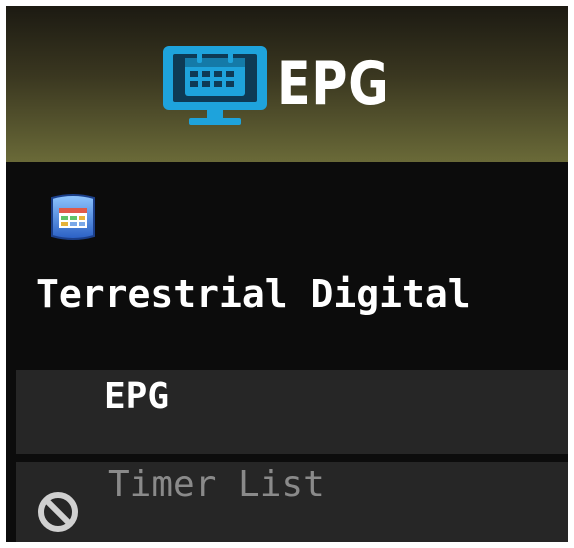  What do you see at coordinates (292, 412) in the screenshot?
I see `menu-item-epg: EPG` at bounding box center [292, 412].